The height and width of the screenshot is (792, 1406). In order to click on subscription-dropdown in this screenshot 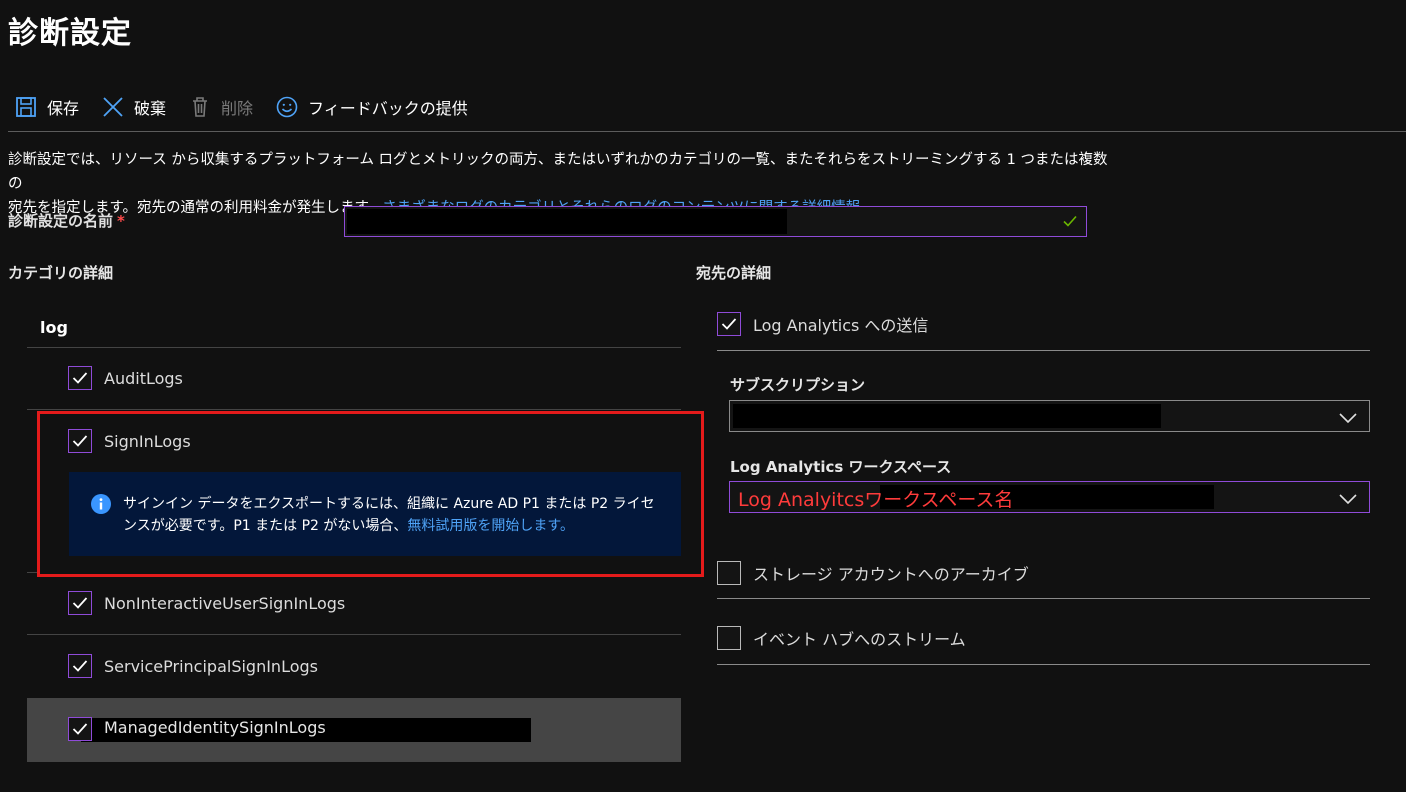, I will do `click(1049, 416)`.